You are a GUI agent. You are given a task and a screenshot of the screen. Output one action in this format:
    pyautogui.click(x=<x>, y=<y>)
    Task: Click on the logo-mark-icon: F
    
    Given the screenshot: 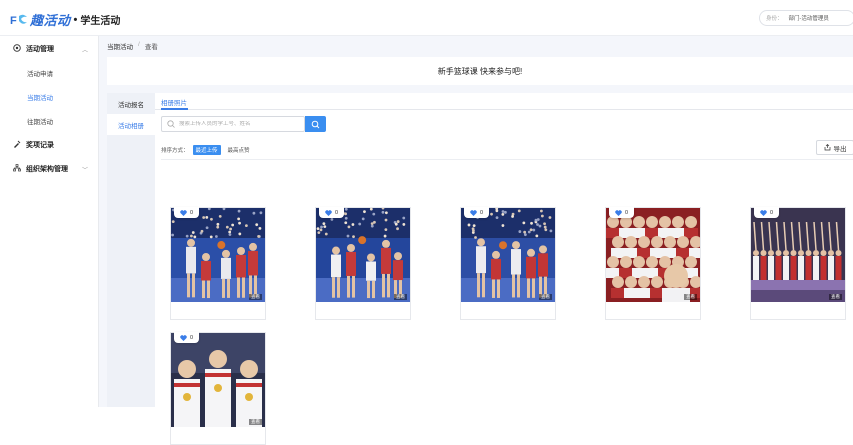 What is the action you would take?
    pyautogui.click(x=19, y=20)
    